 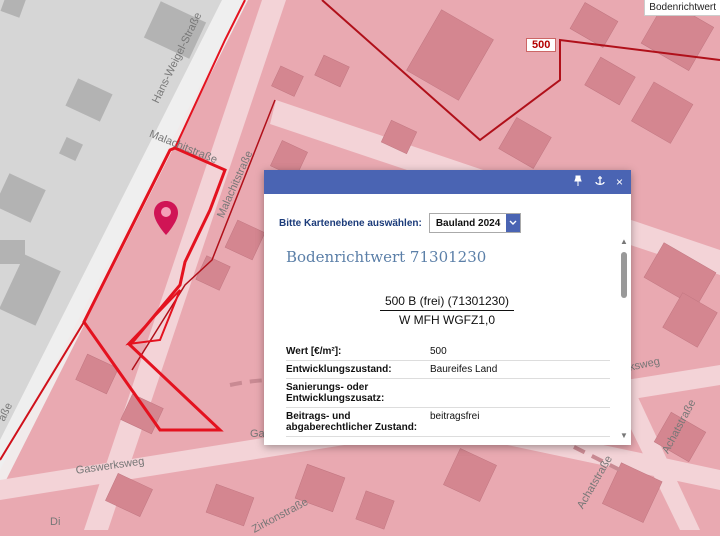 I want to click on property-value, so click(x=520, y=393).